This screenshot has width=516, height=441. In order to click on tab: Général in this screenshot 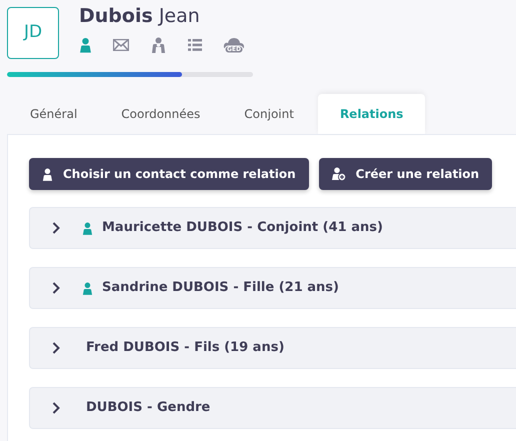, I will do `click(54, 114)`.